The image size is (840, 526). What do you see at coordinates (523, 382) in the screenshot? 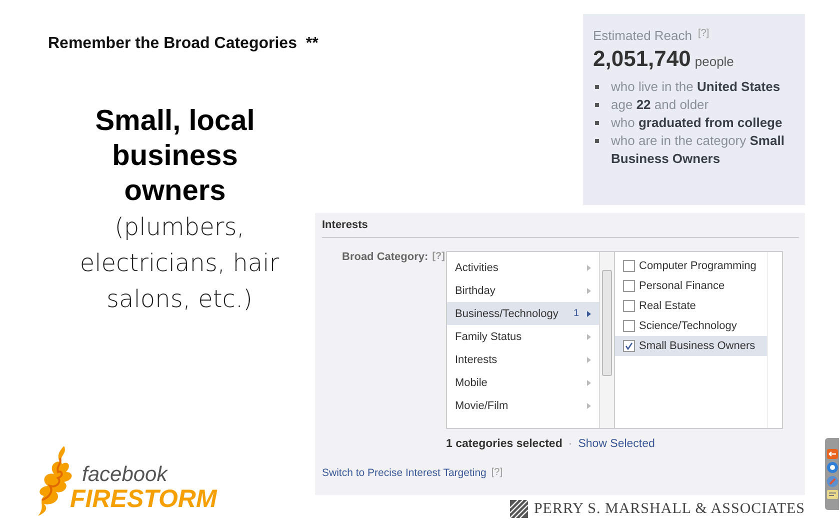
I see `category-item: Mobile` at bounding box center [523, 382].